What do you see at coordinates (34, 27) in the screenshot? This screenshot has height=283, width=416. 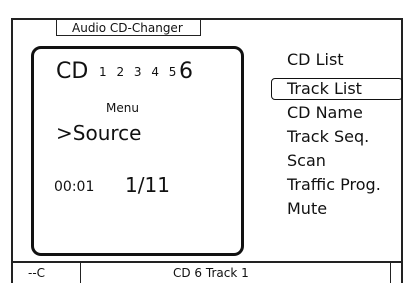 I see `title-tab` at bounding box center [34, 27].